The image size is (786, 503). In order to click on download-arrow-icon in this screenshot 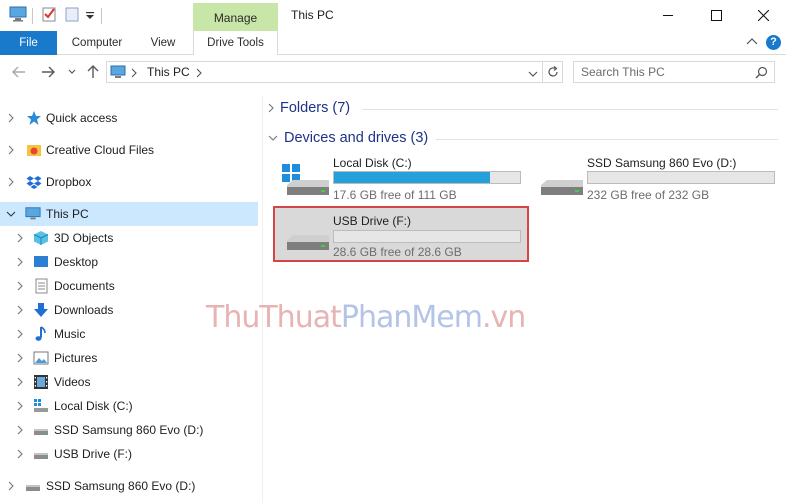, I will do `click(41, 310)`.